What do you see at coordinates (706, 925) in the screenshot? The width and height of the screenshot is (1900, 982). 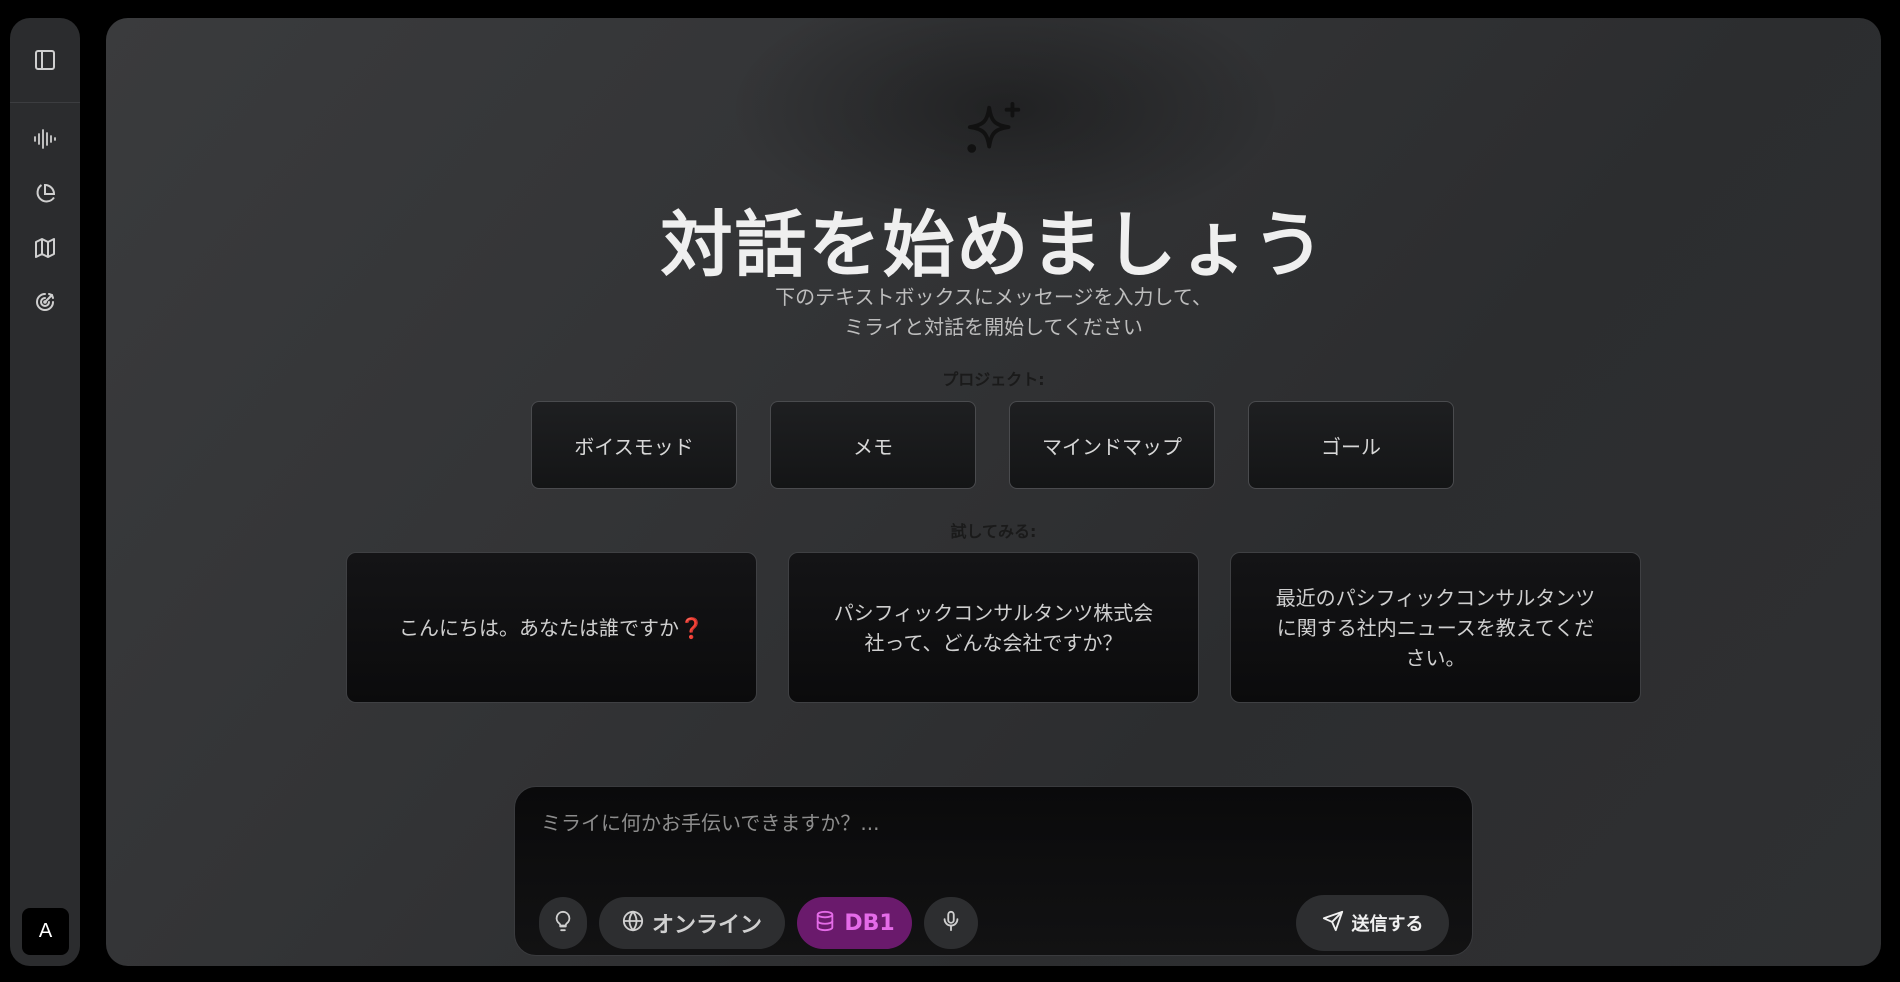 I see `online-label: オンライン` at bounding box center [706, 925].